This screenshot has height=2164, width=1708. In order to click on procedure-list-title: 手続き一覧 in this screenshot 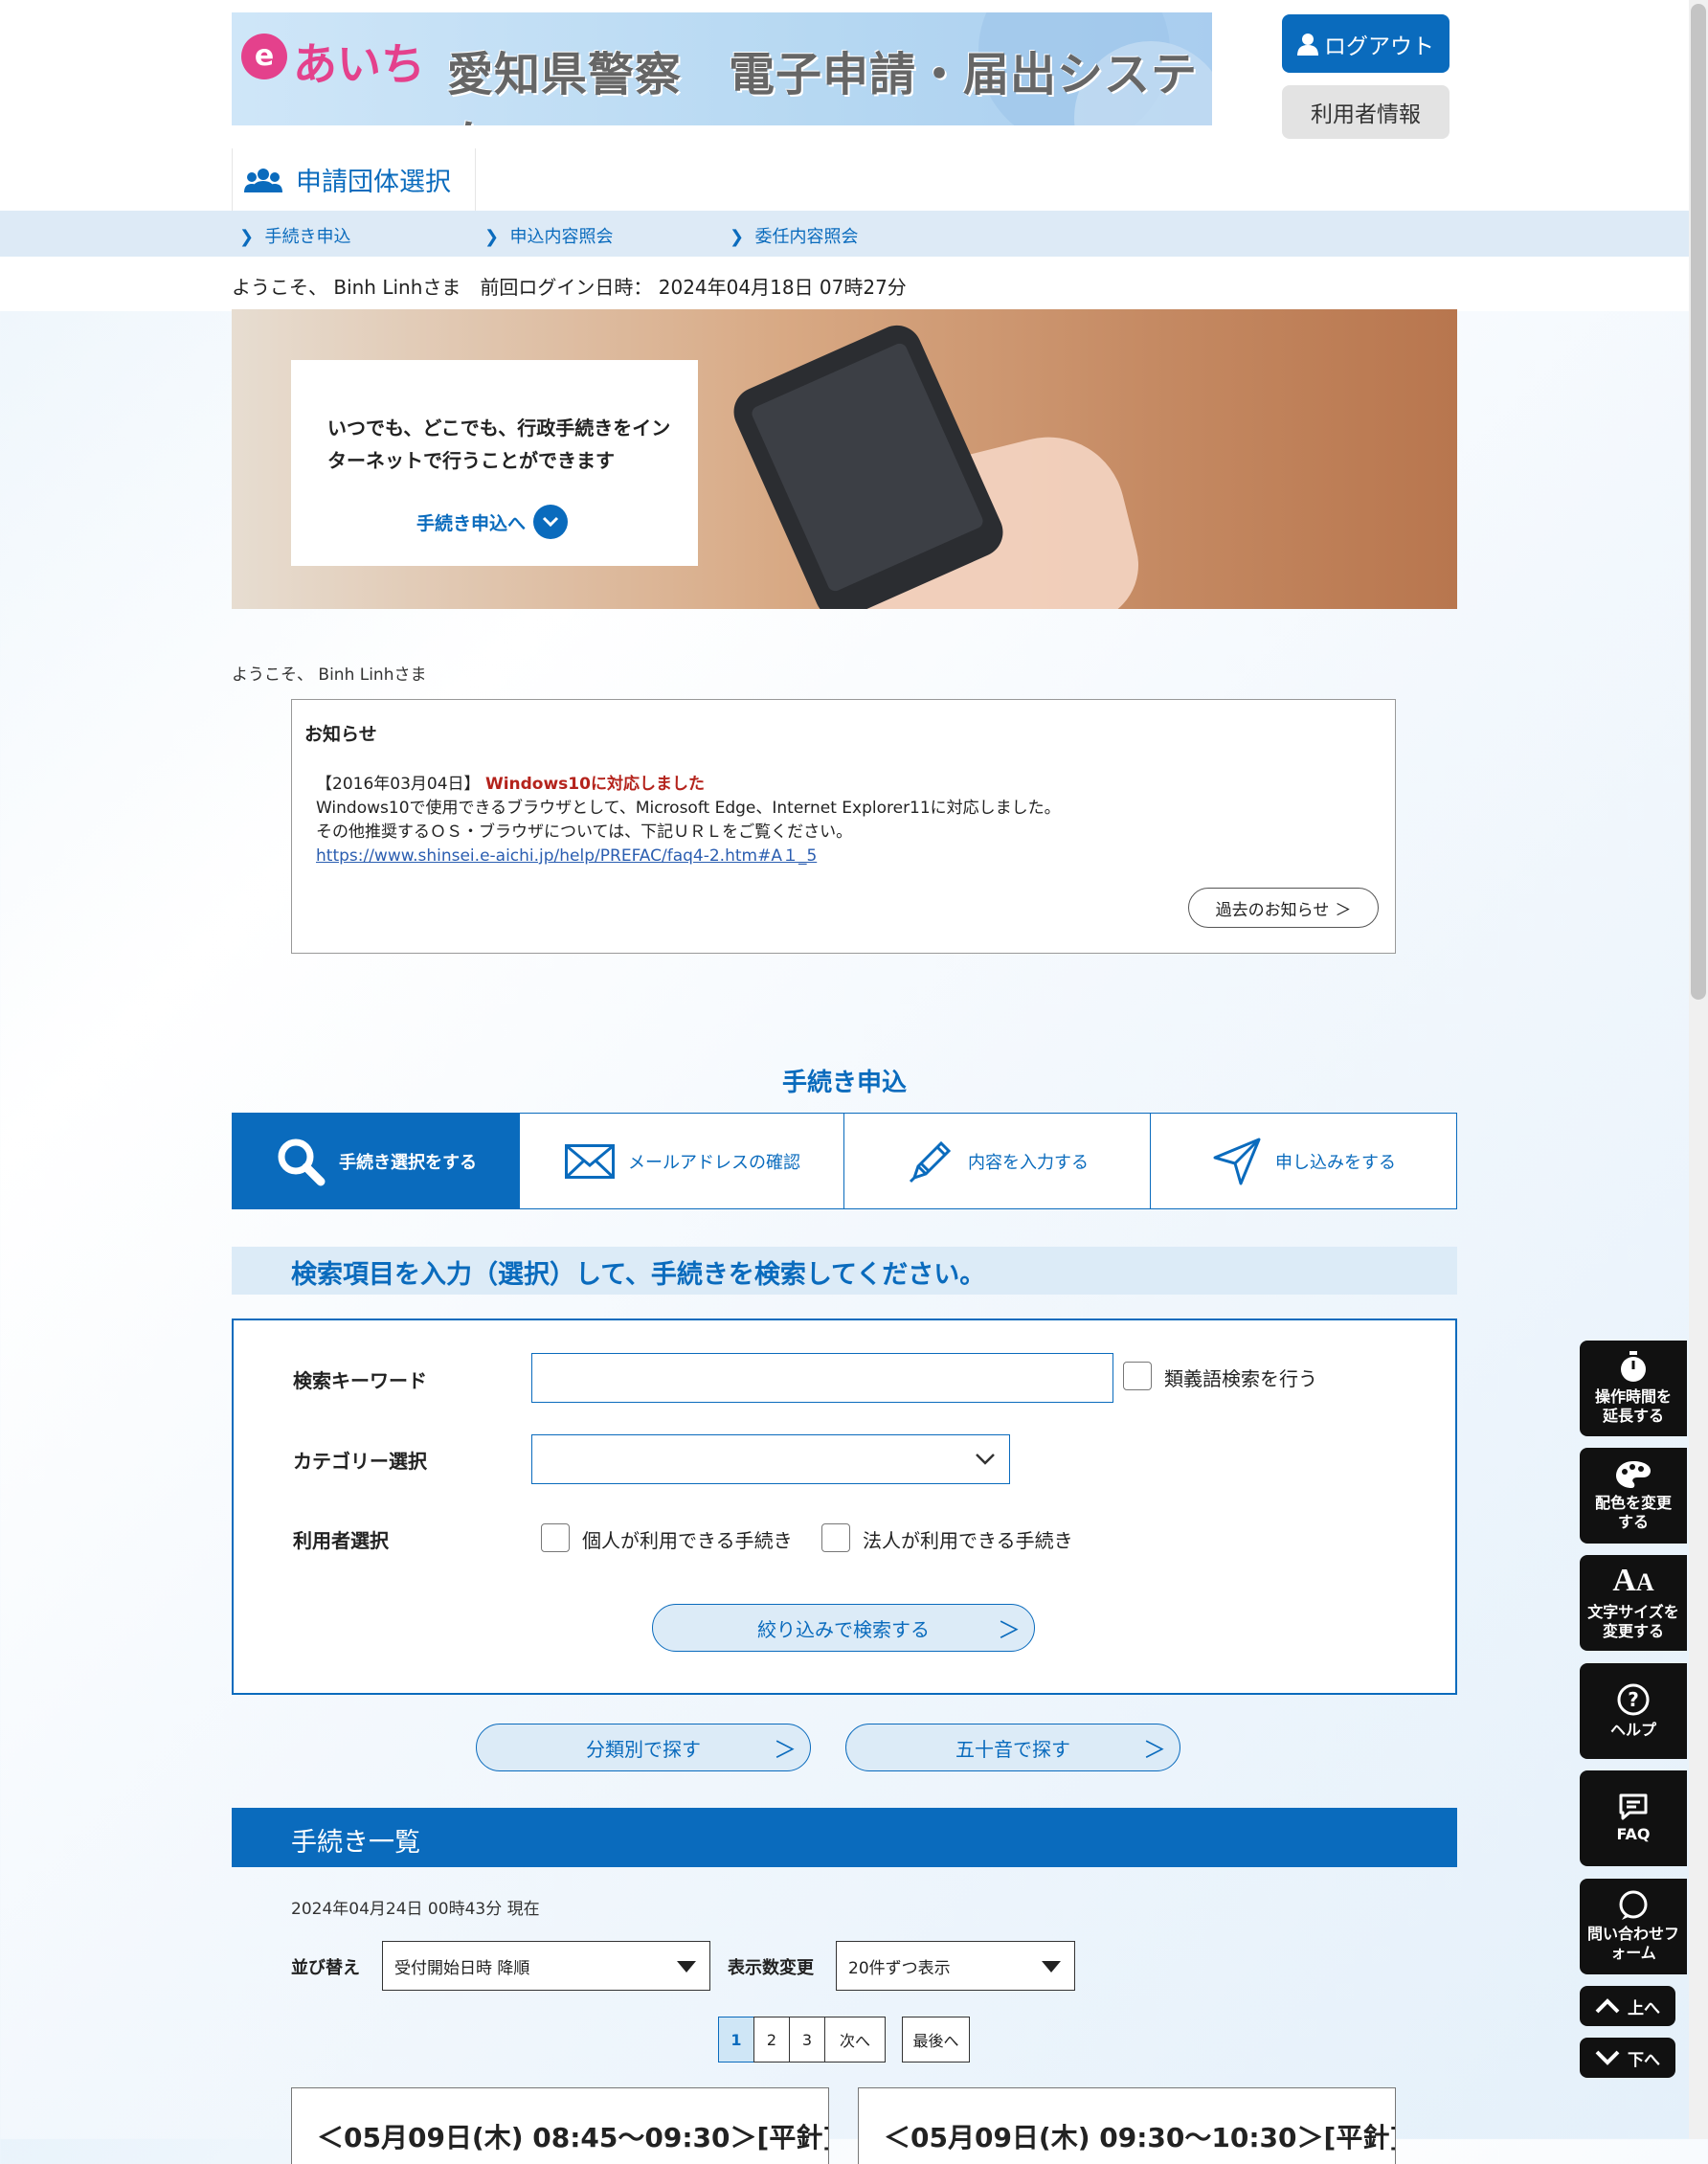, I will do `click(355, 1843)`.